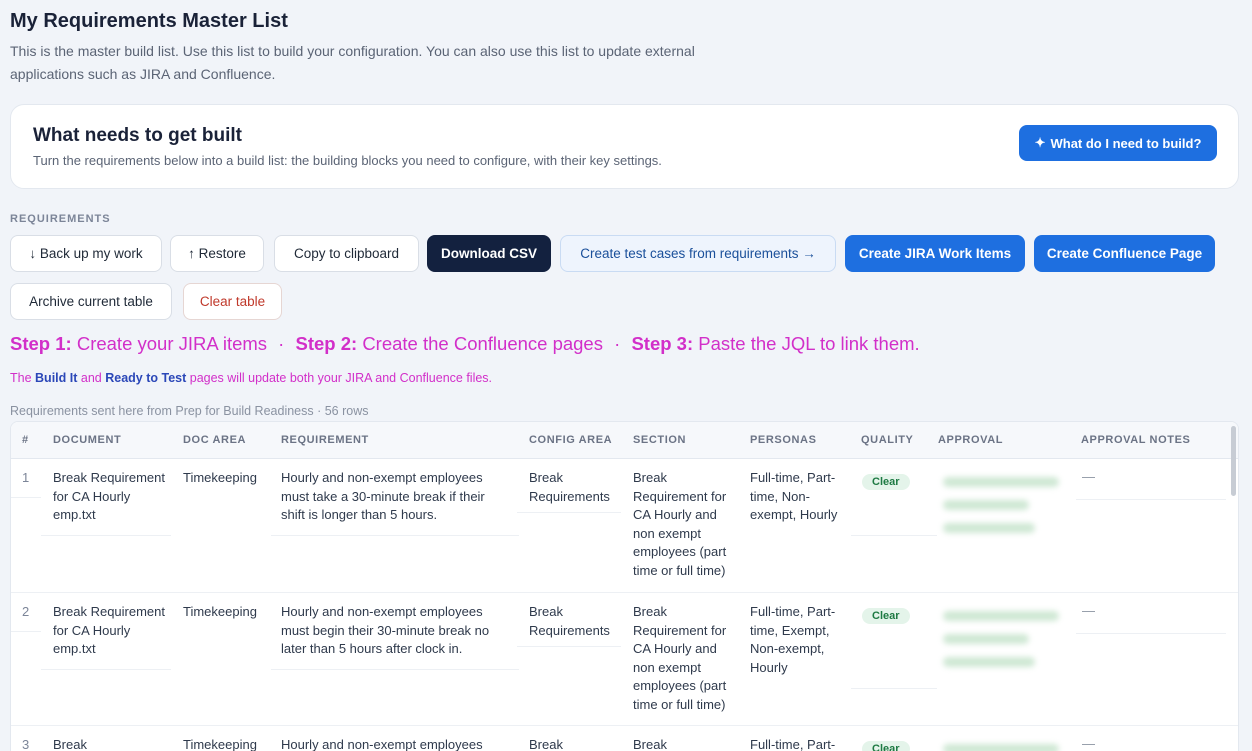  Describe the element at coordinates (1124, 253) in the screenshot. I see `create-confluence-page-button: Create Confluence Page` at that location.